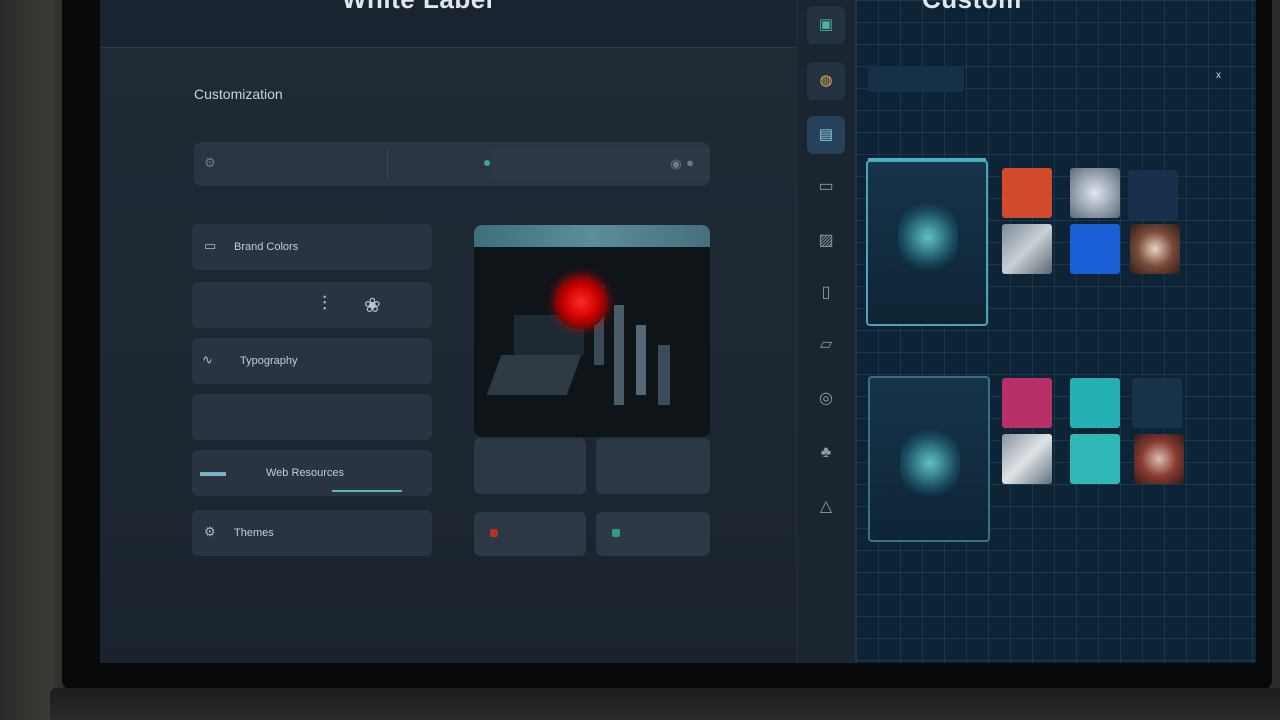 Image resolution: width=1280 pixels, height=720 pixels. What do you see at coordinates (1027, 459) in the screenshot?
I see `tile-device-icon` at bounding box center [1027, 459].